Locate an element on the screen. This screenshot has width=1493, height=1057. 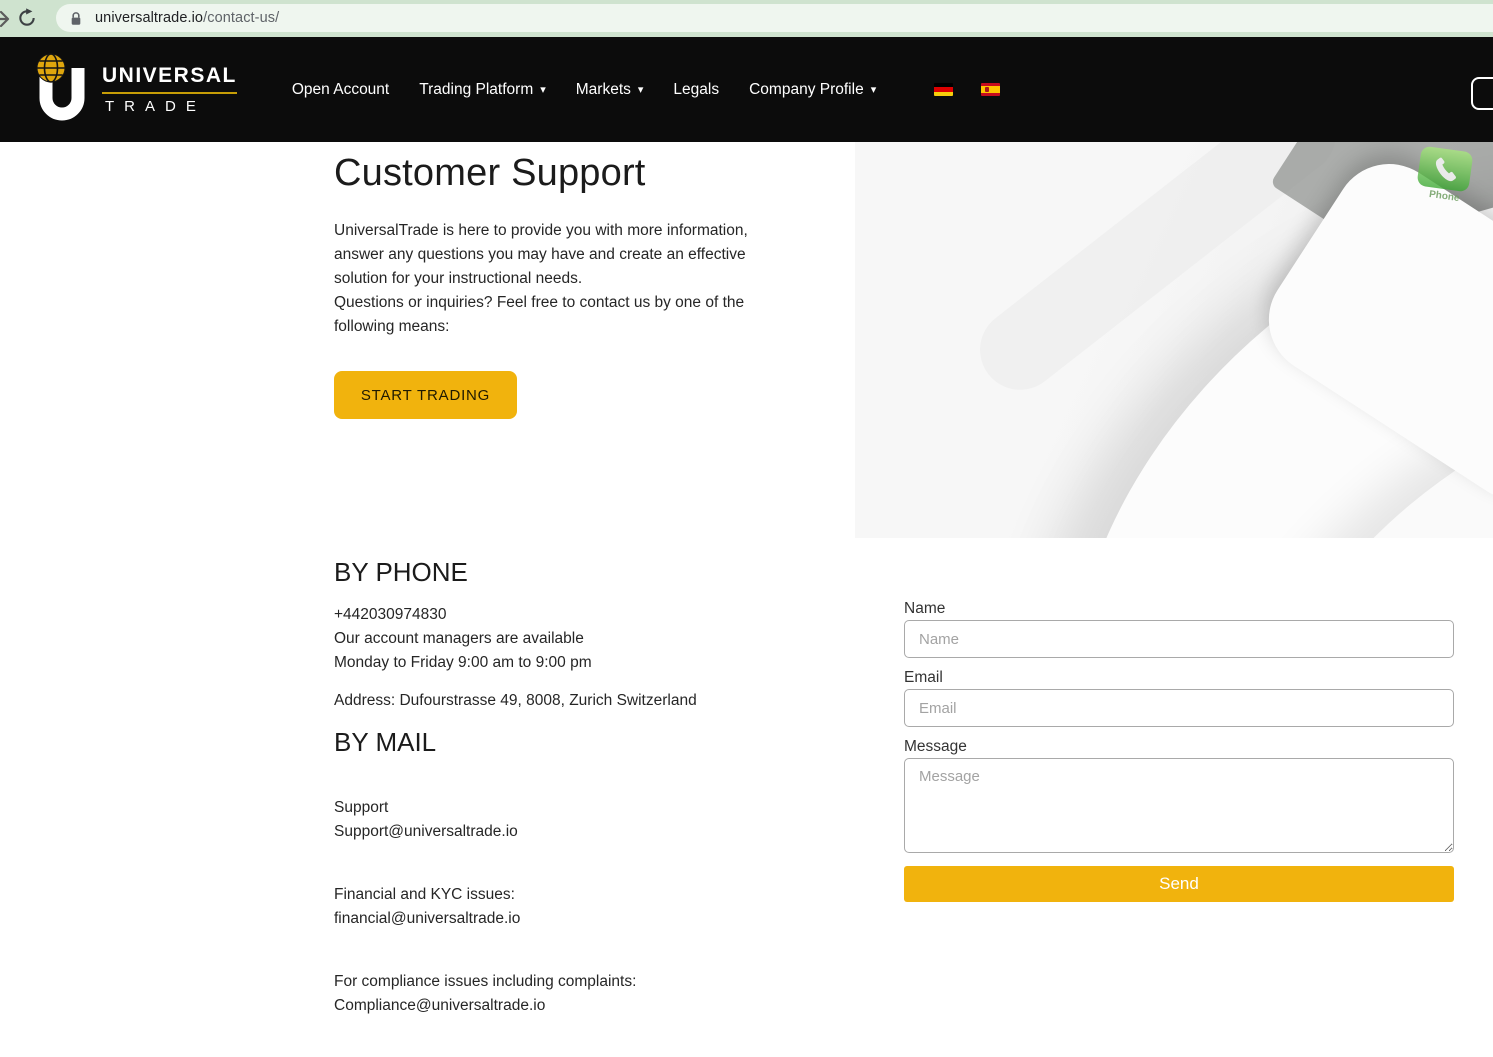
nav-item-label: Open Account is located at coordinates (340, 89).